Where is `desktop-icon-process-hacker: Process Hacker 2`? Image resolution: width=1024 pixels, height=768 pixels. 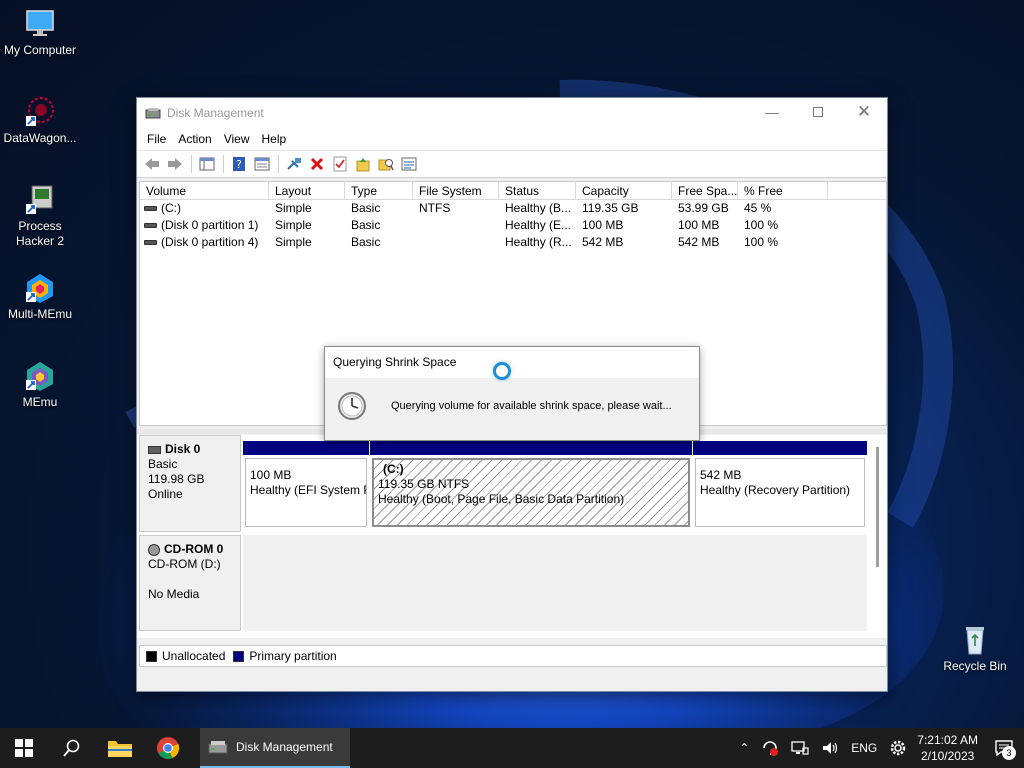
desktop-icon-process-hacker: Process Hacker 2 is located at coordinates (40, 216).